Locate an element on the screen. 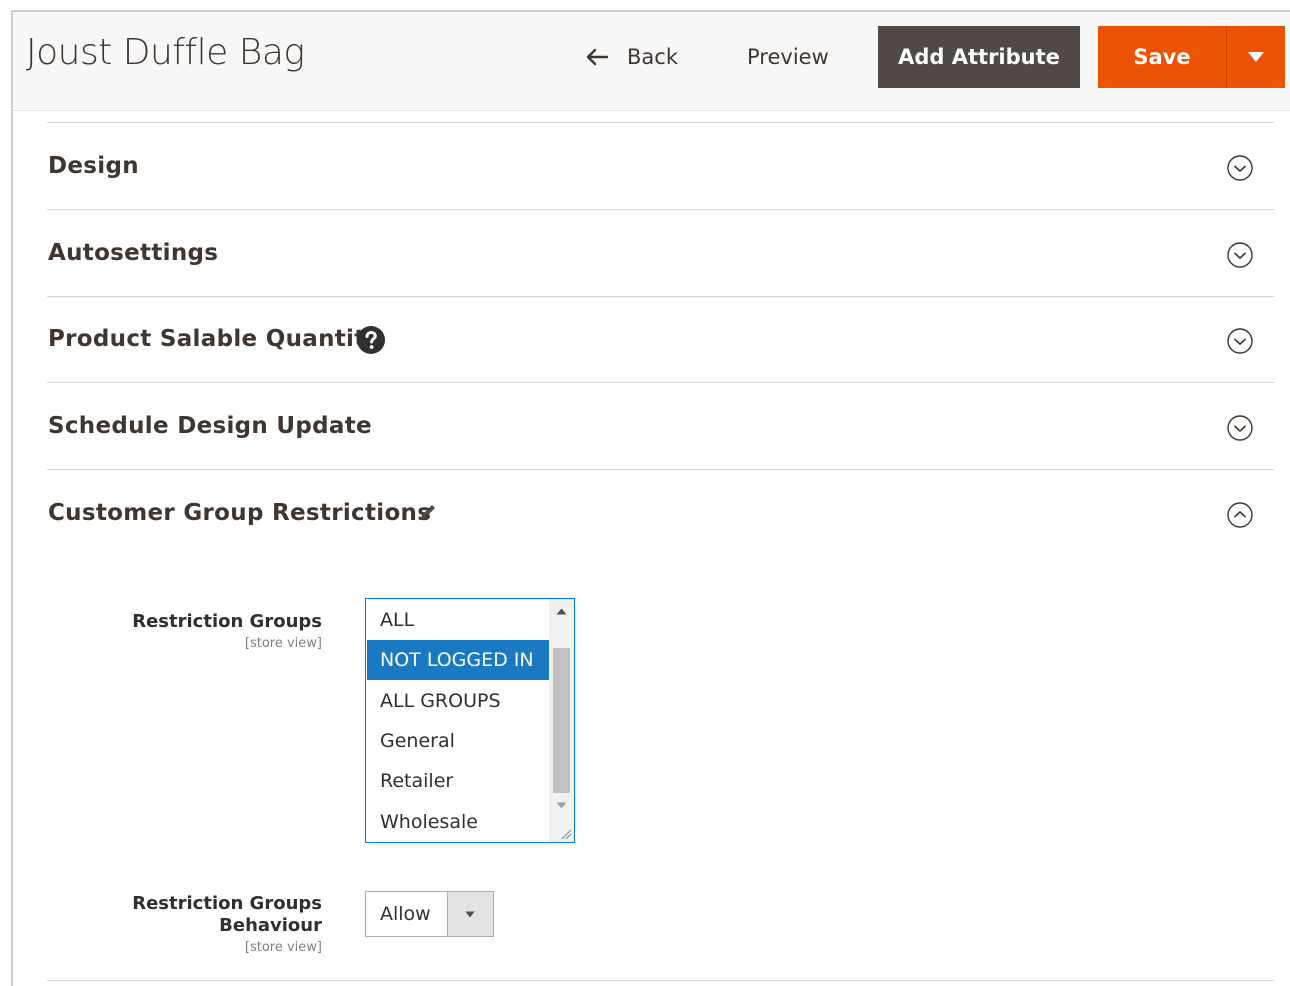 The width and height of the screenshot is (1290, 986). section-title: Product Salable Quantity is located at coordinates (214, 339).